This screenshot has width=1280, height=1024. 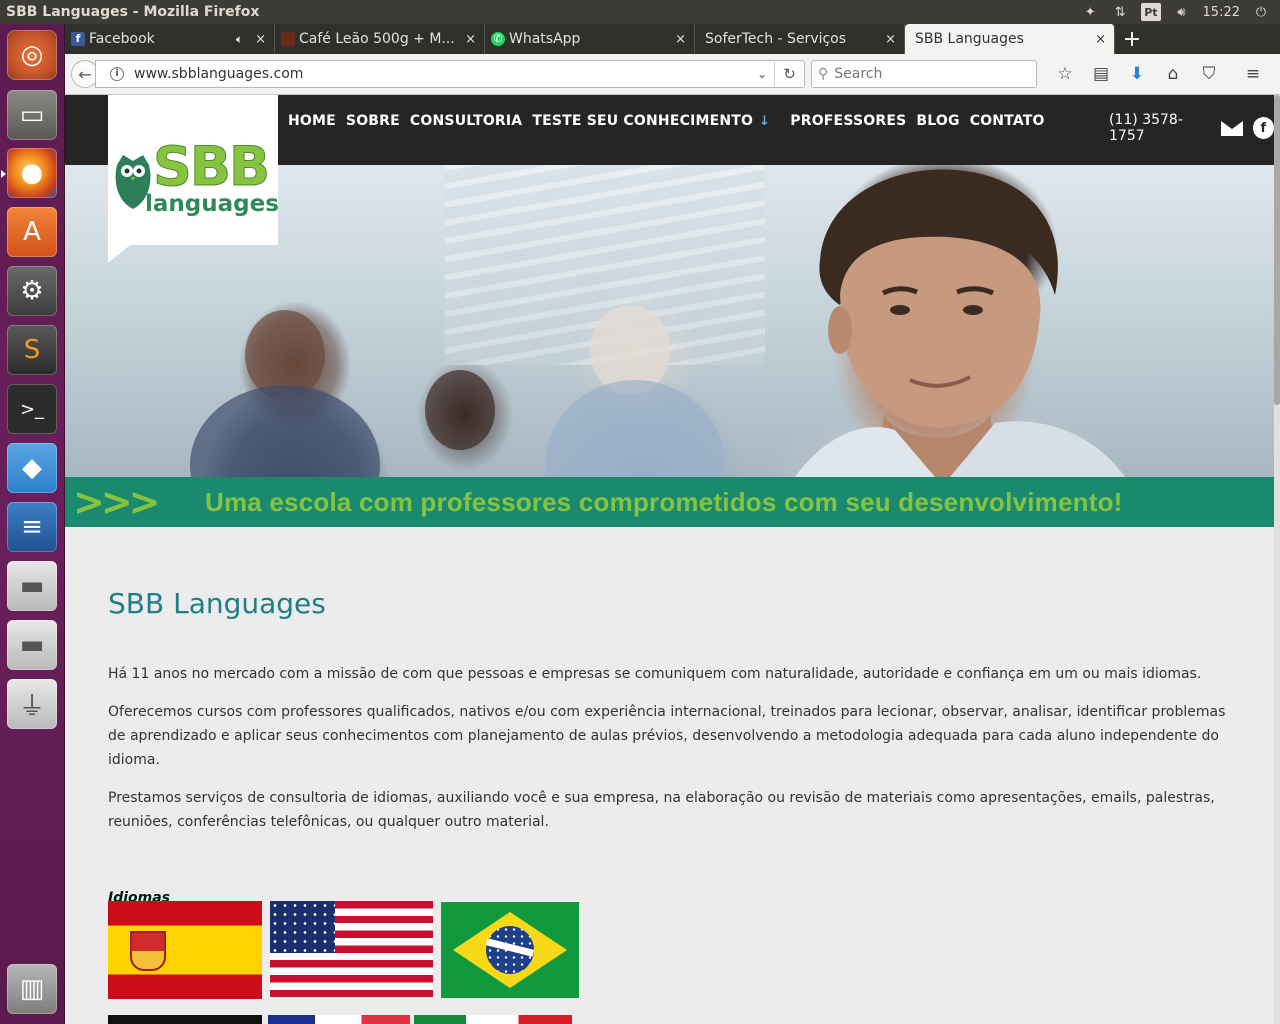 What do you see at coordinates (1209, 74) in the screenshot?
I see `pocket-icon: ⛉` at bounding box center [1209, 74].